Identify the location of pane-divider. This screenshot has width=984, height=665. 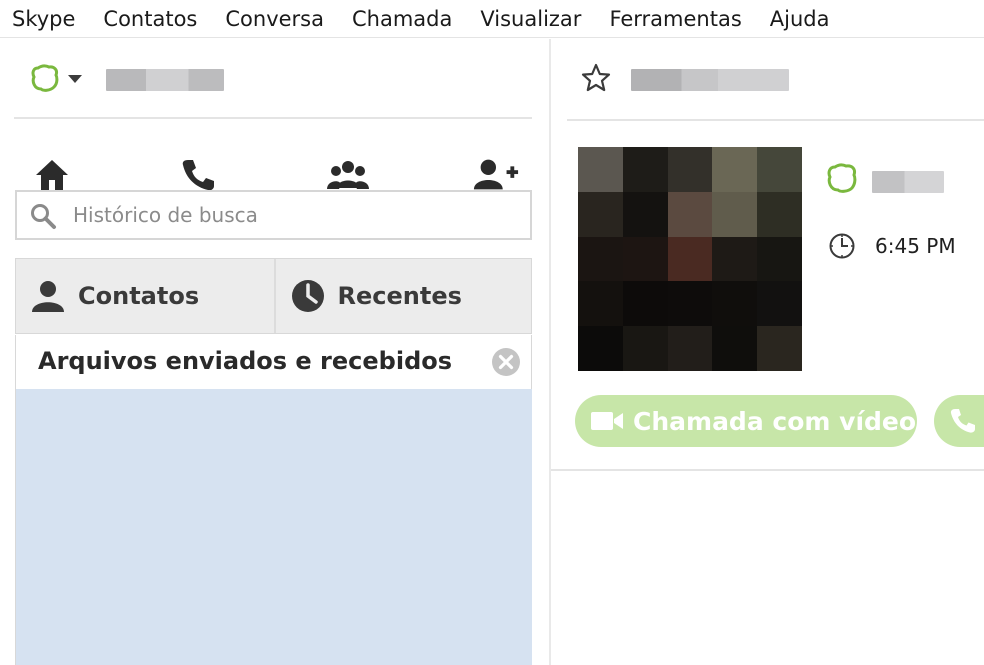
(550, 352).